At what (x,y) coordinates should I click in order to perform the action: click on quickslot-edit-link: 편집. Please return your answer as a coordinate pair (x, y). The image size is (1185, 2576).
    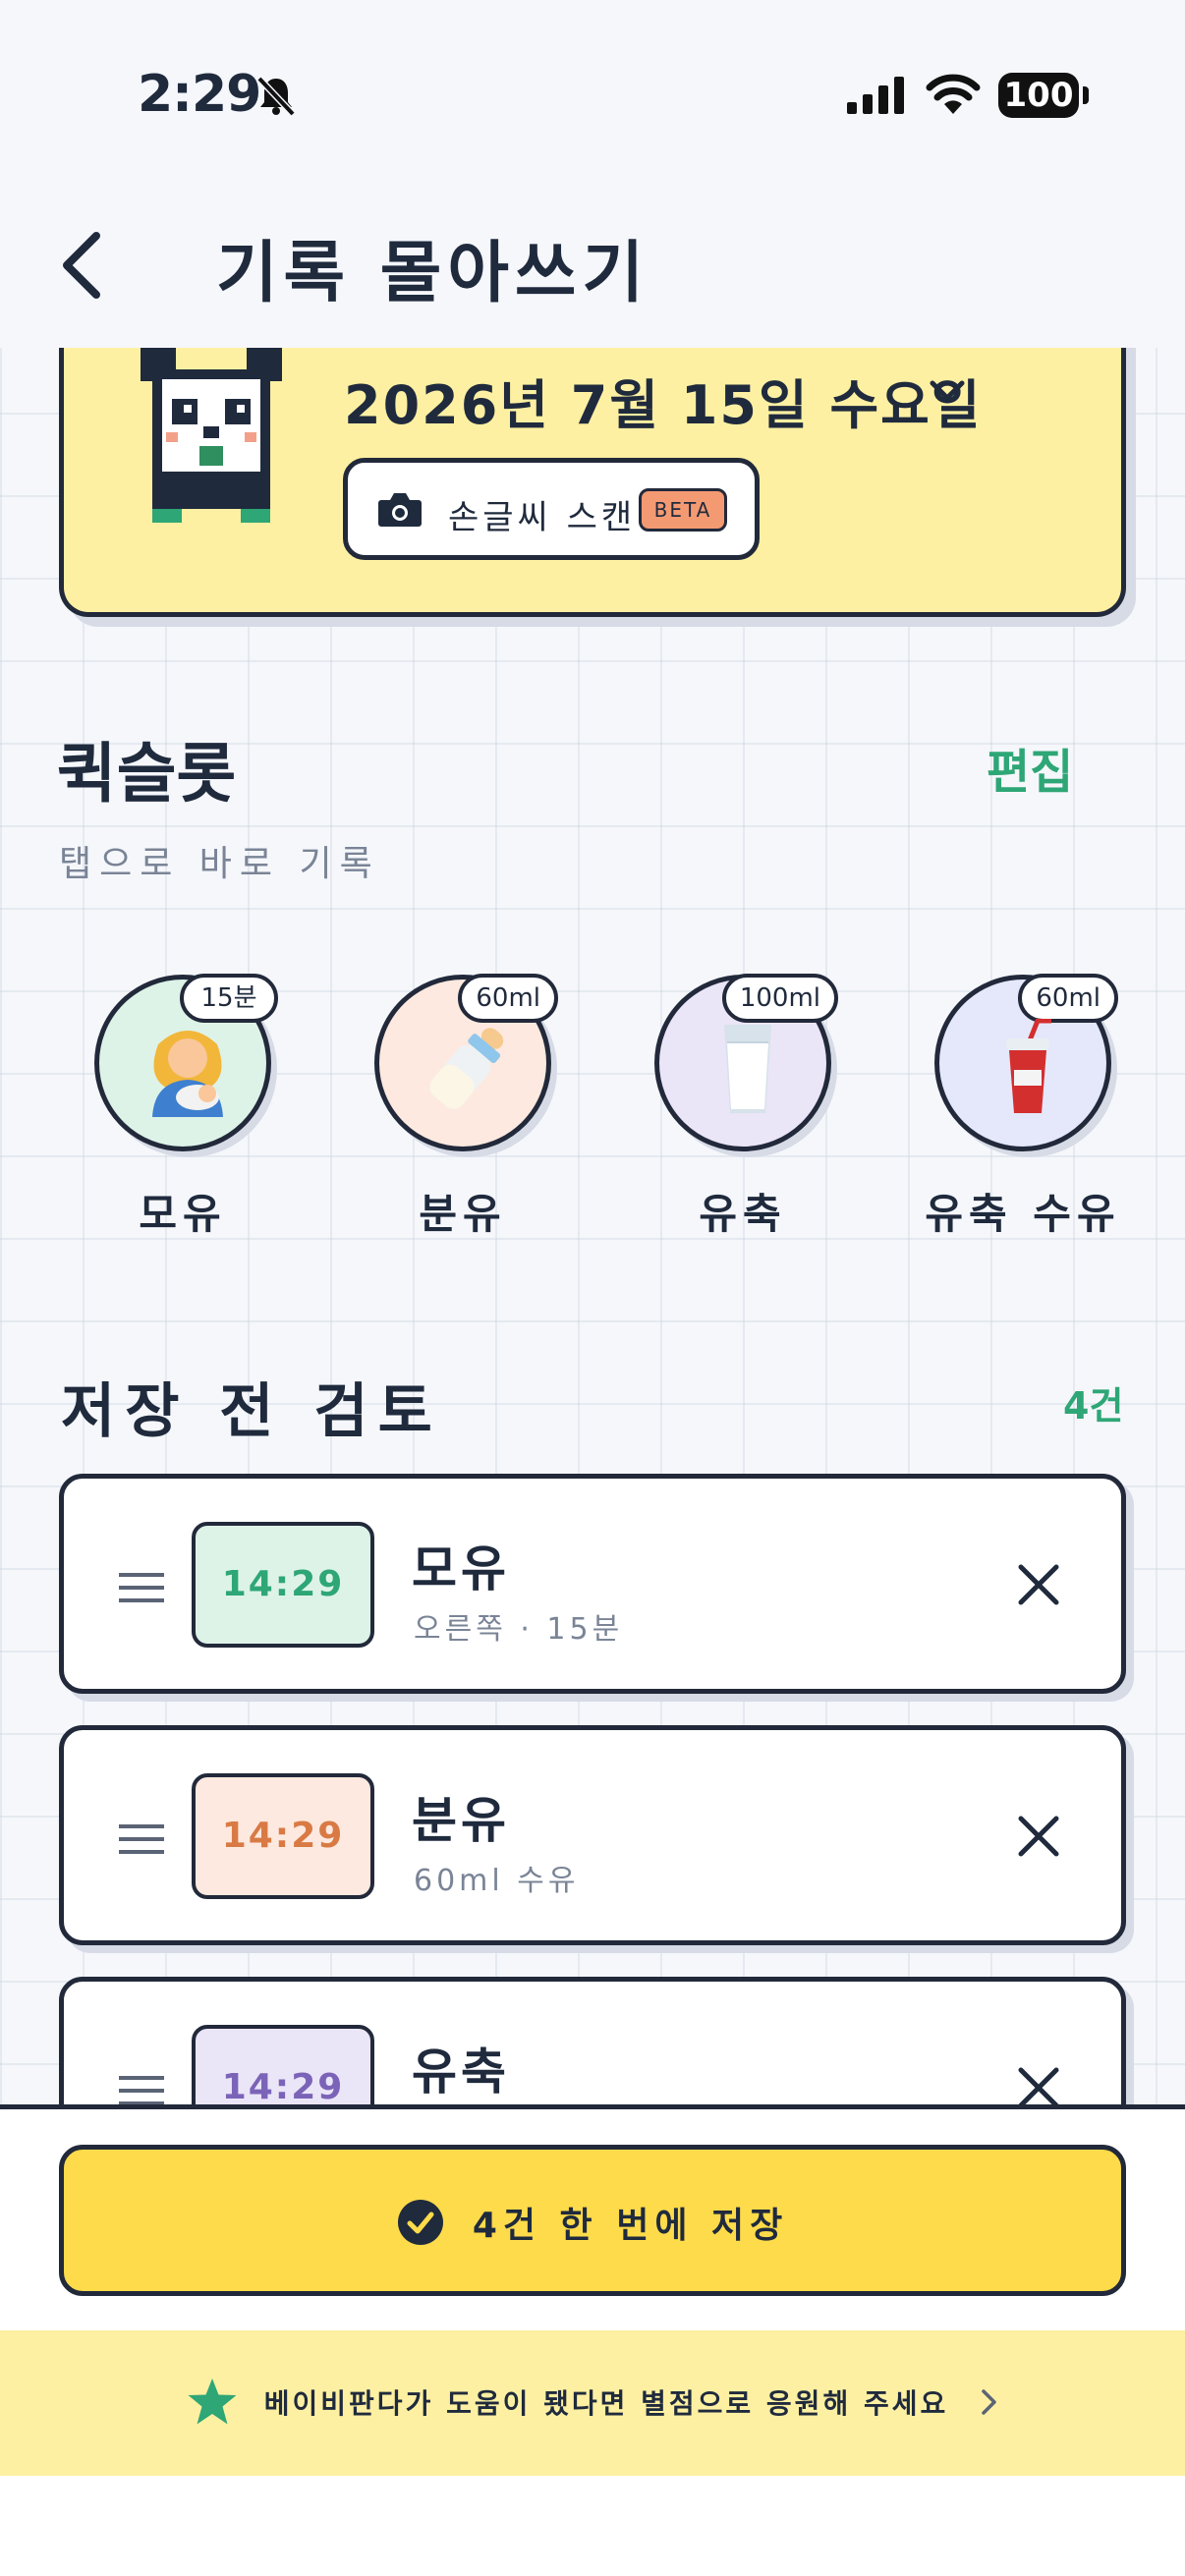
    Looking at the image, I should click on (1030, 767).